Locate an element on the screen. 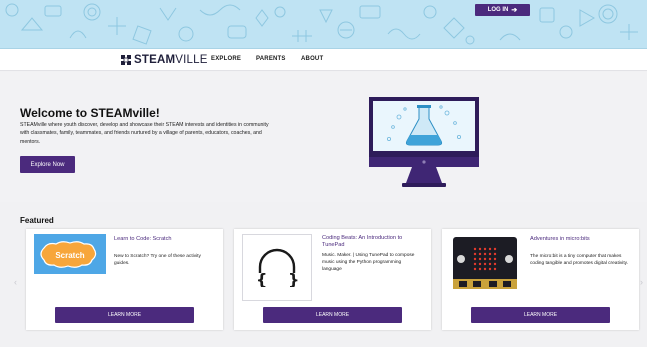 The image size is (647, 347). monitor-flask-illustration is located at coordinates (424, 142).